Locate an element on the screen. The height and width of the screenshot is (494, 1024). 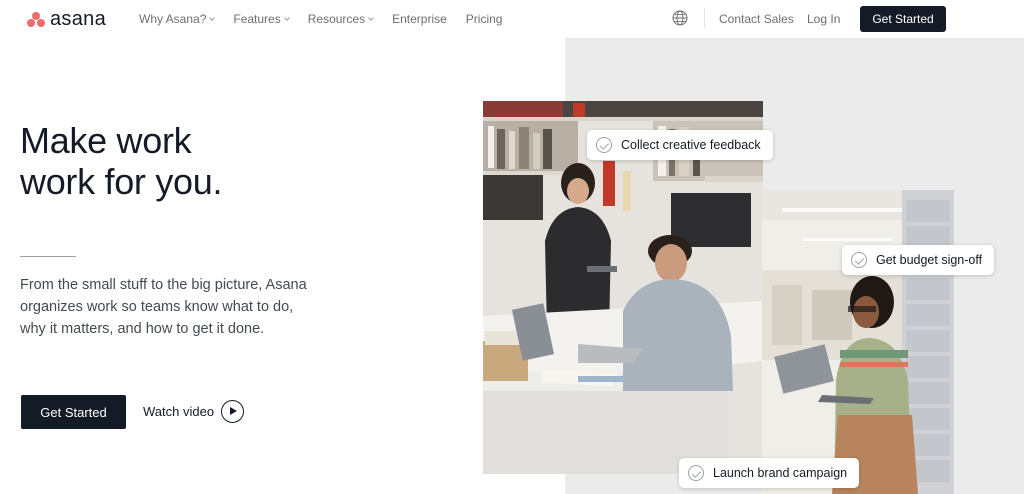
task-card-label: Get budget sign-off is located at coordinates (929, 260).